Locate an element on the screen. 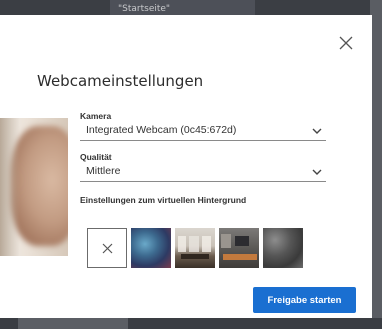 The image size is (382, 329). camera-label: Kamera is located at coordinates (96, 116).